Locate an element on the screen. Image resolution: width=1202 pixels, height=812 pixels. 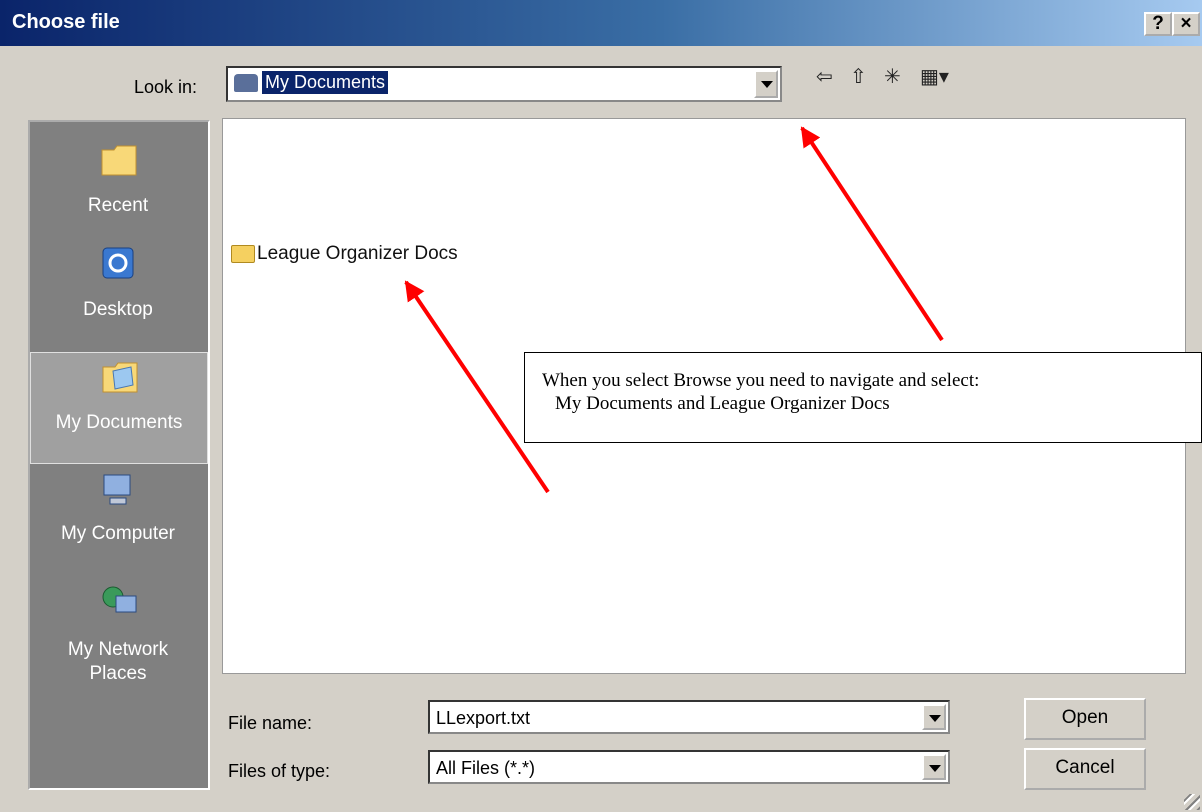
place-label: Recent is located at coordinates (118, 205).